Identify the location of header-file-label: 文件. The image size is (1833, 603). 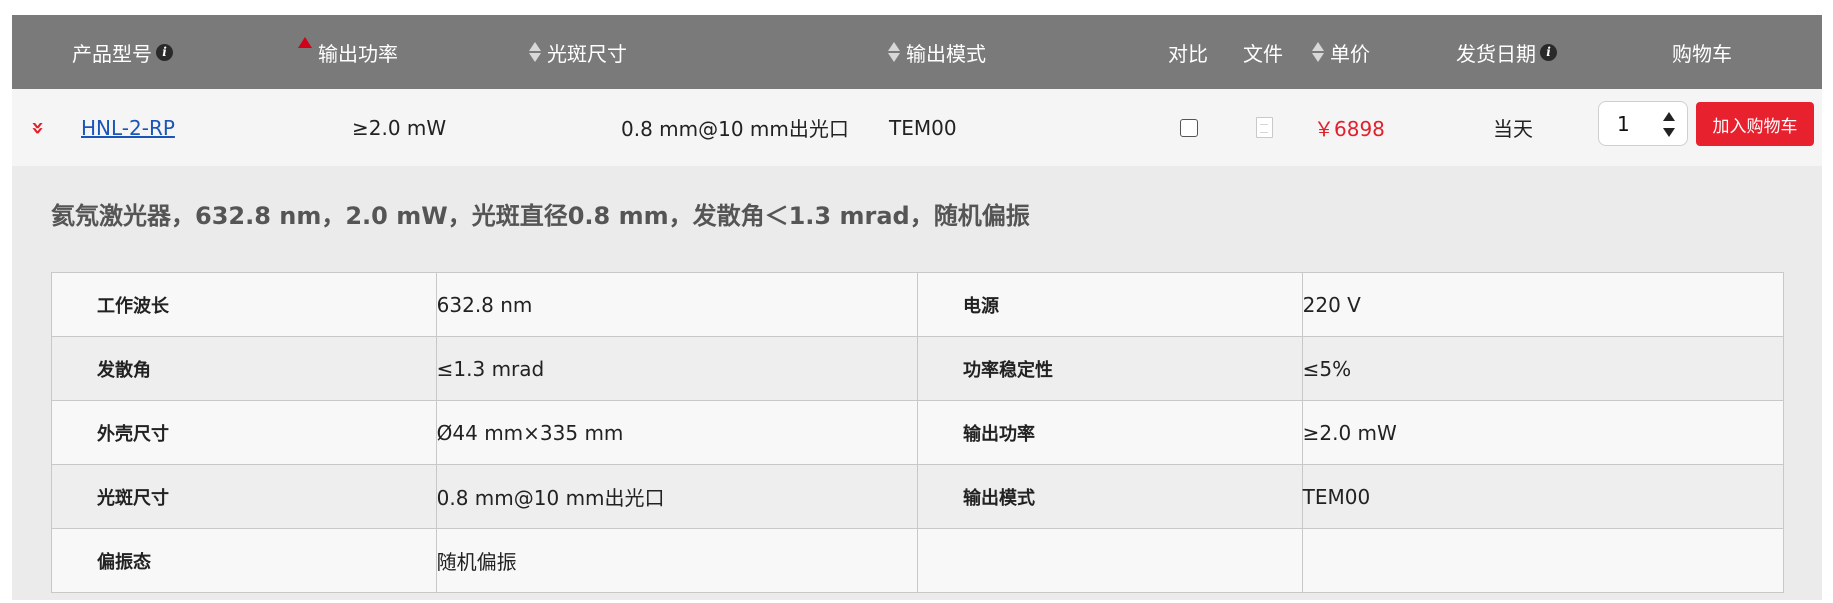
(1263, 53).